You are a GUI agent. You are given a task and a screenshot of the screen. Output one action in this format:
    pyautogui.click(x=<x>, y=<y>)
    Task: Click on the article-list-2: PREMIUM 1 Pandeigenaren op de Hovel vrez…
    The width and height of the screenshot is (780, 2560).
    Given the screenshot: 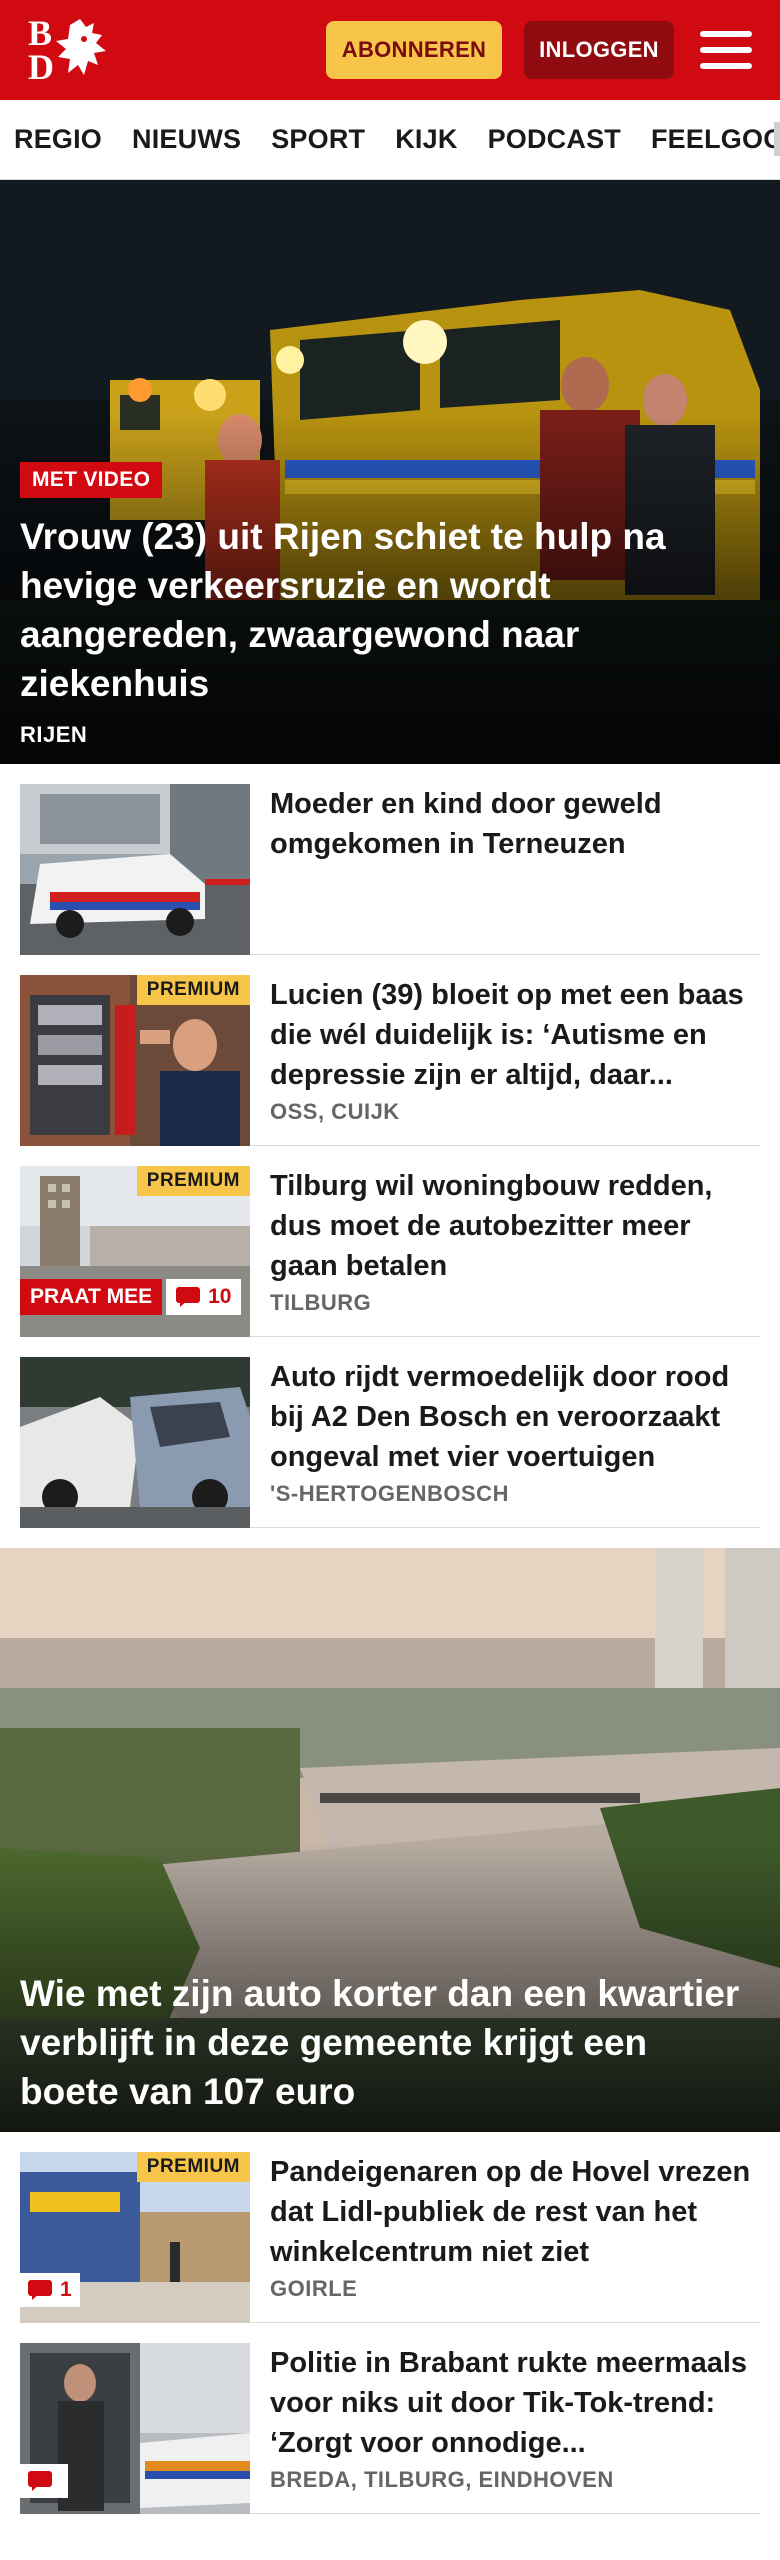 What is the action you would take?
    pyautogui.click(x=390, y=2323)
    